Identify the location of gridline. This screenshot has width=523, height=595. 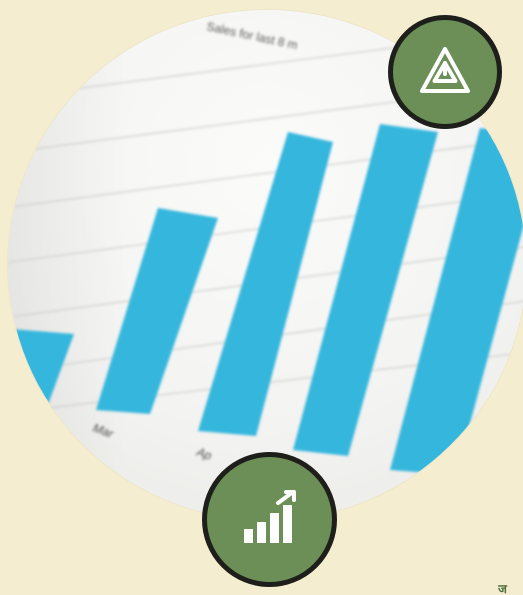
(265, 173).